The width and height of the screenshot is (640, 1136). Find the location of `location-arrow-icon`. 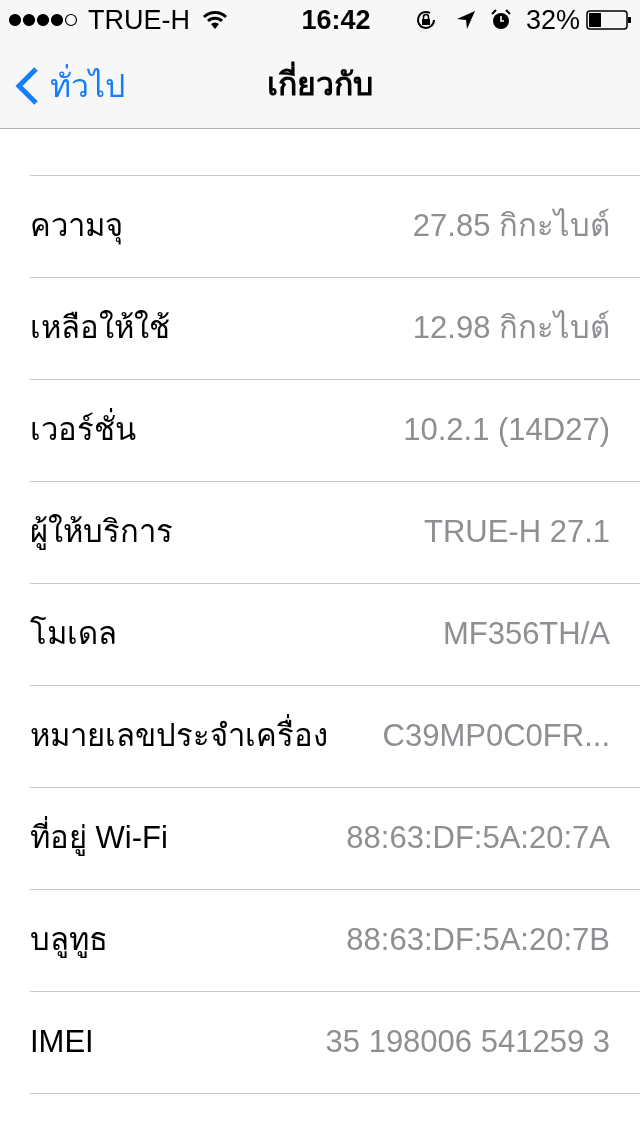

location-arrow-icon is located at coordinates (465, 20).